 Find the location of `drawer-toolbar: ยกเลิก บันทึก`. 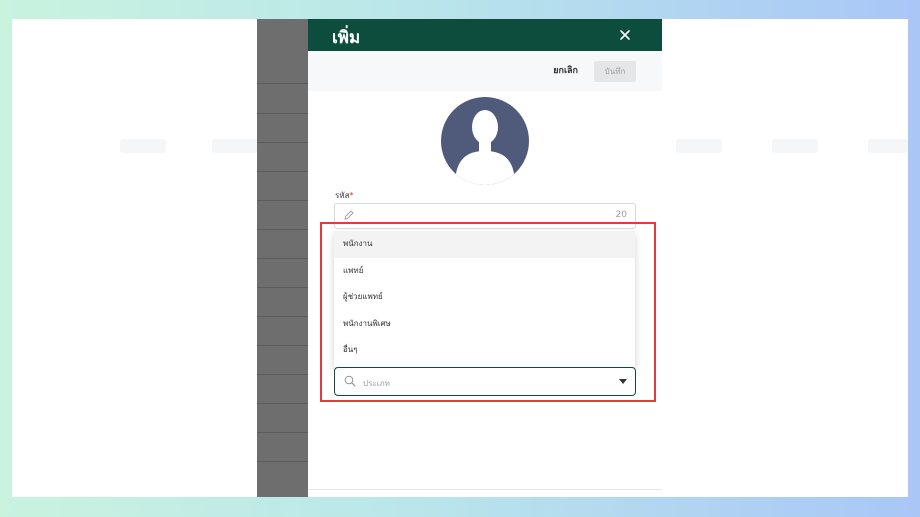

drawer-toolbar: ยกเลิก บันทึก is located at coordinates (485, 71).